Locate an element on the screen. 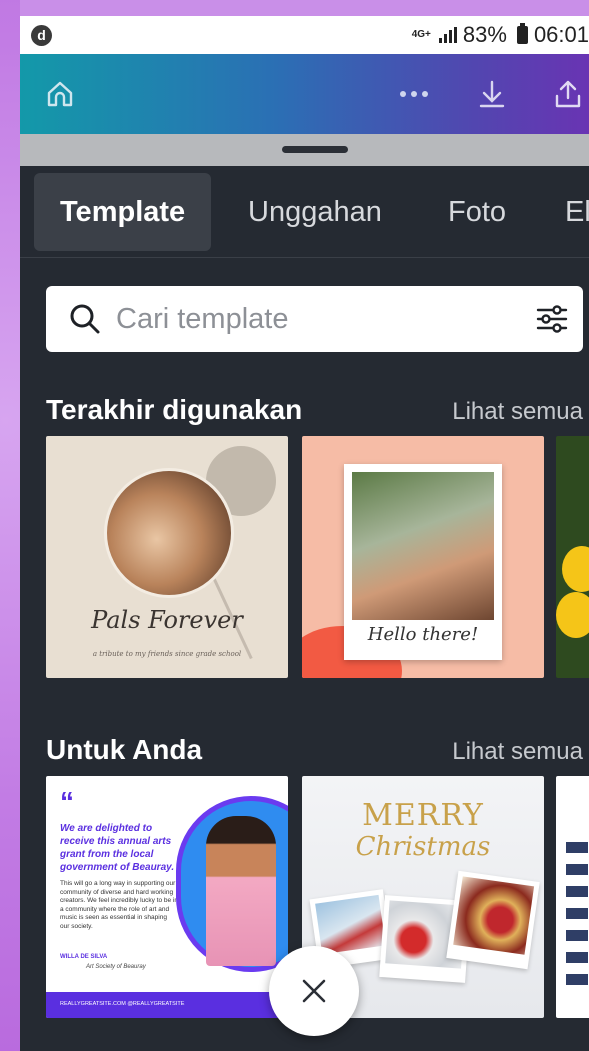 This screenshot has height=1051, width=589. quote-mark: “ is located at coordinates (67, 801).